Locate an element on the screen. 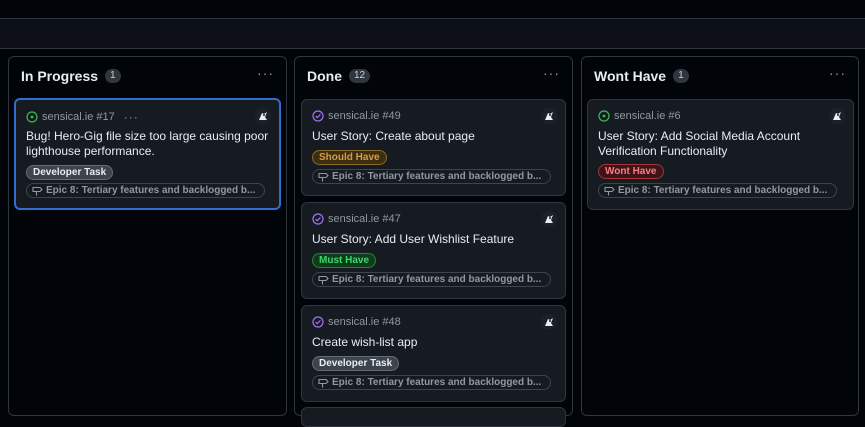 The width and height of the screenshot is (865, 427). card-title: User Story: Create about page is located at coordinates (433, 136).